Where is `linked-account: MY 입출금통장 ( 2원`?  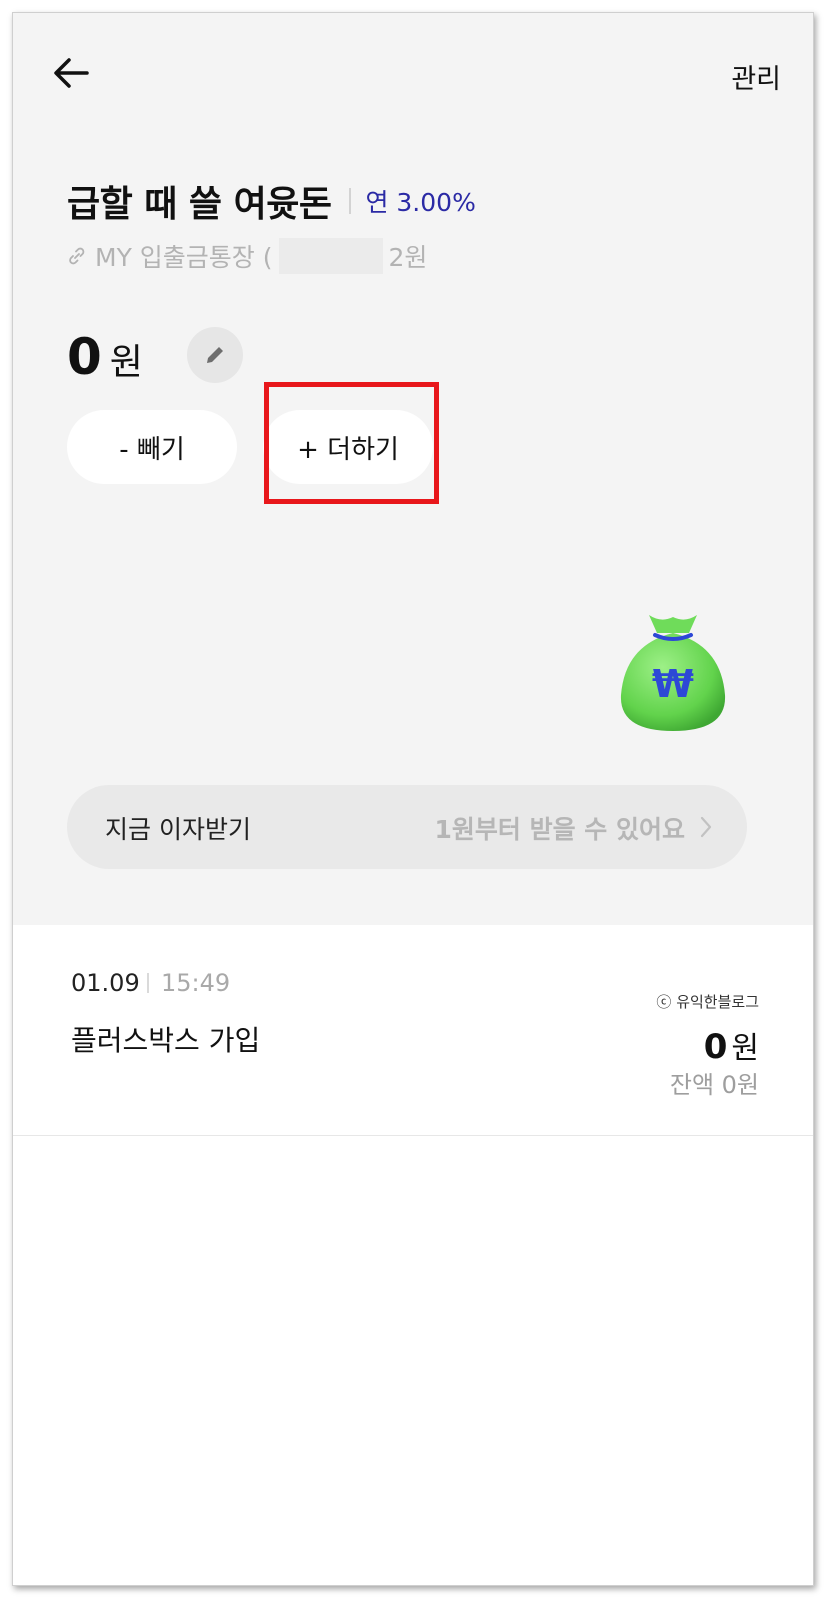
linked-account: MY 입출금통장 ( 2원 is located at coordinates (247, 256).